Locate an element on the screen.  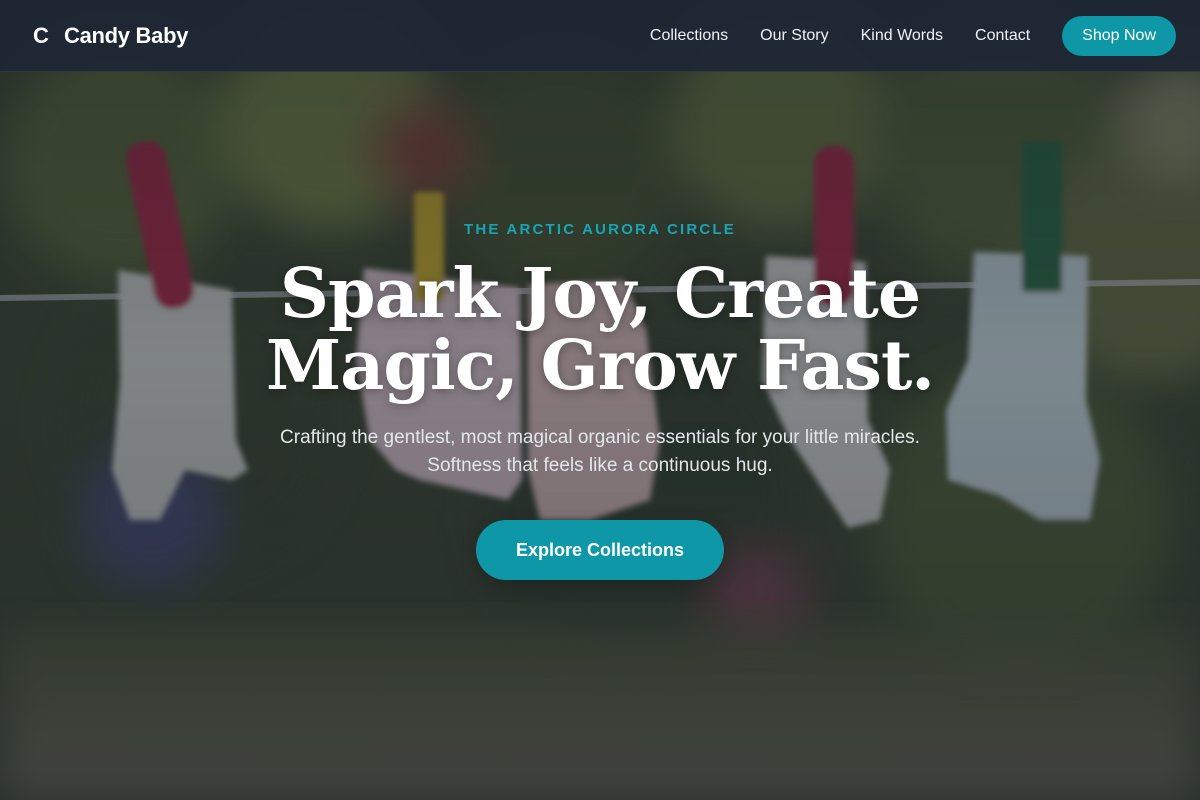
nav-item-collections: Collections is located at coordinates (689, 36).